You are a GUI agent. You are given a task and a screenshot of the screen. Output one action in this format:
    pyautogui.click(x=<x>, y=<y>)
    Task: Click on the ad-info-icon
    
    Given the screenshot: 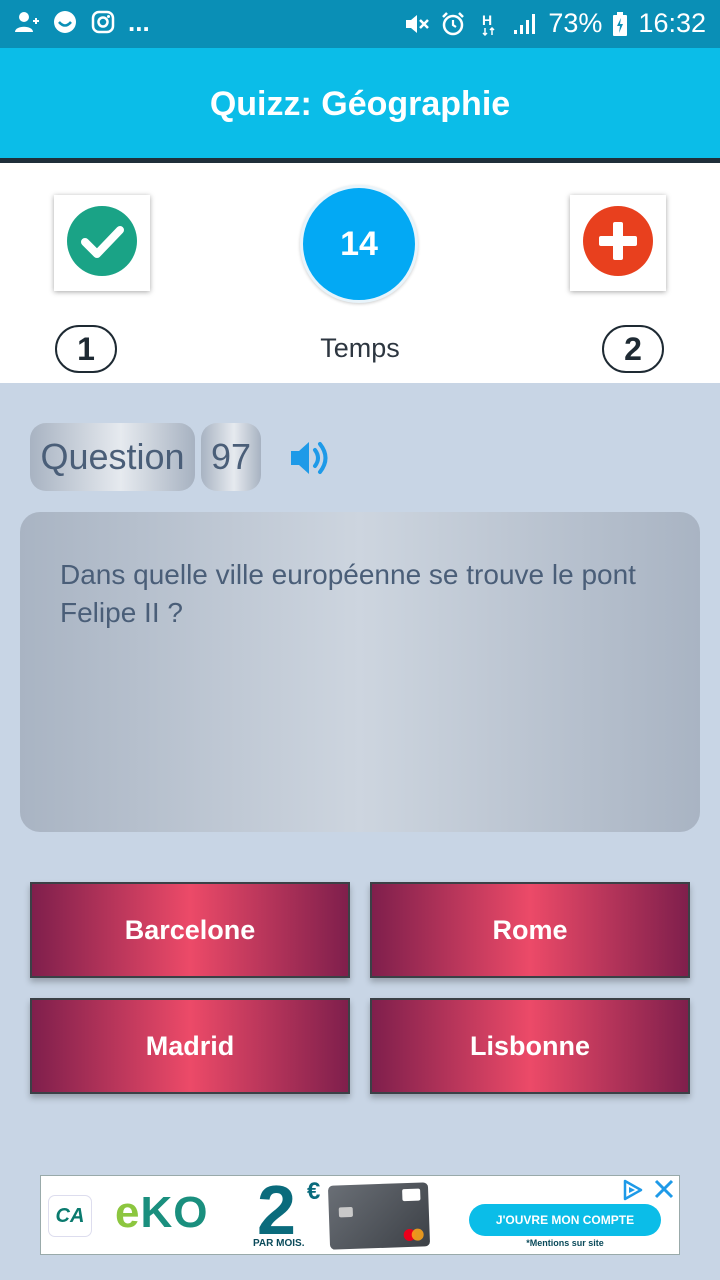 What is the action you would take?
    pyautogui.click(x=633, y=1192)
    